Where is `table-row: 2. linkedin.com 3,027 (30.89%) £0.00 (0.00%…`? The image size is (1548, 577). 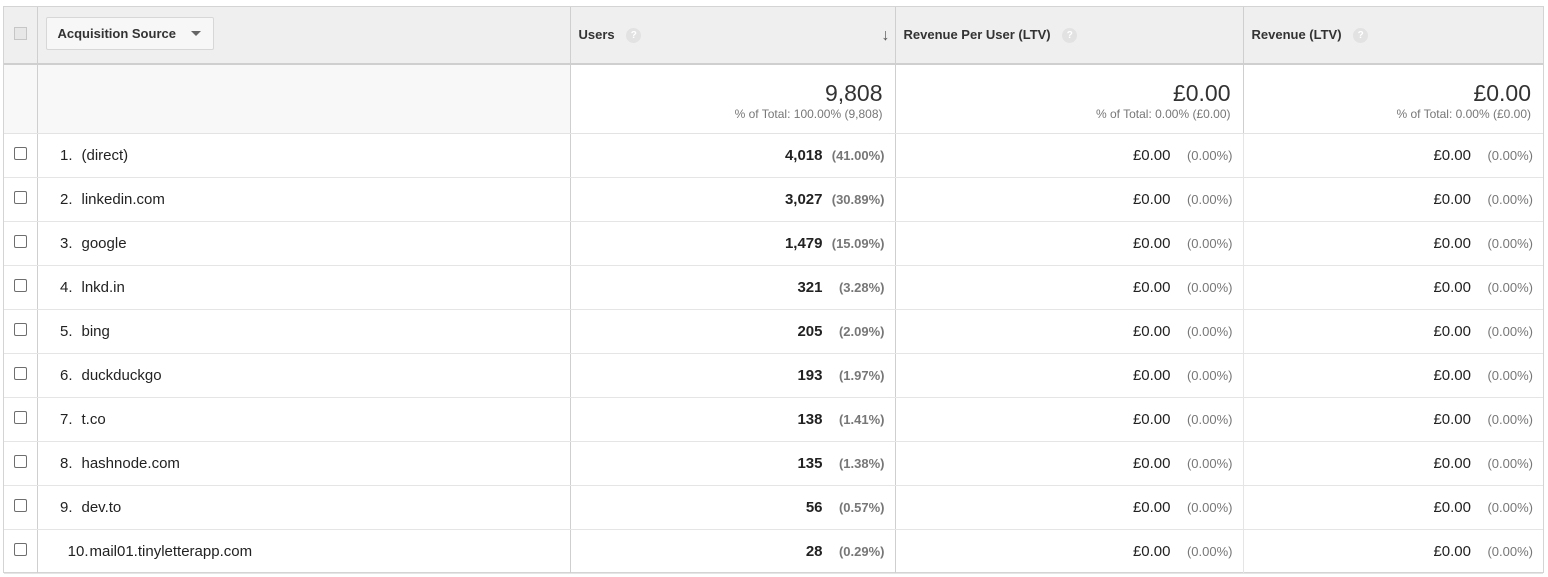 table-row: 2. linkedin.com 3,027 (30.89%) £0.00 (0.00%… is located at coordinates (773, 199).